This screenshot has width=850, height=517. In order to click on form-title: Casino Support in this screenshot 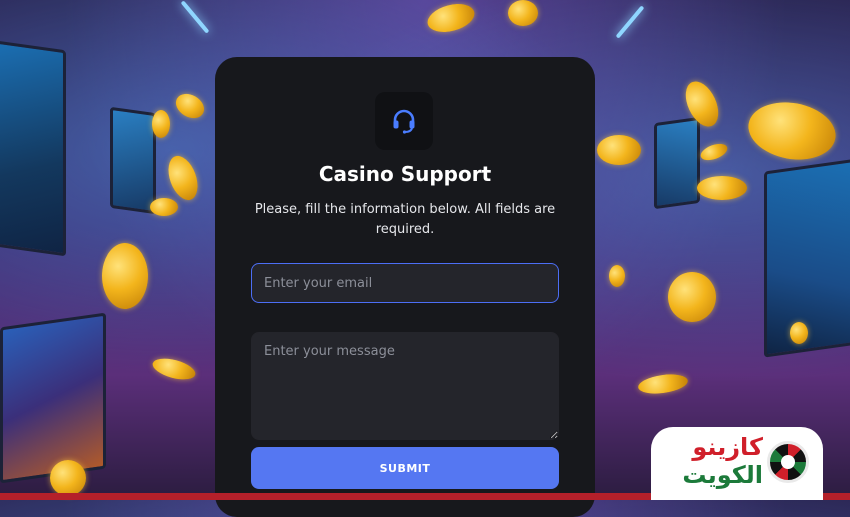, I will do `click(405, 174)`.